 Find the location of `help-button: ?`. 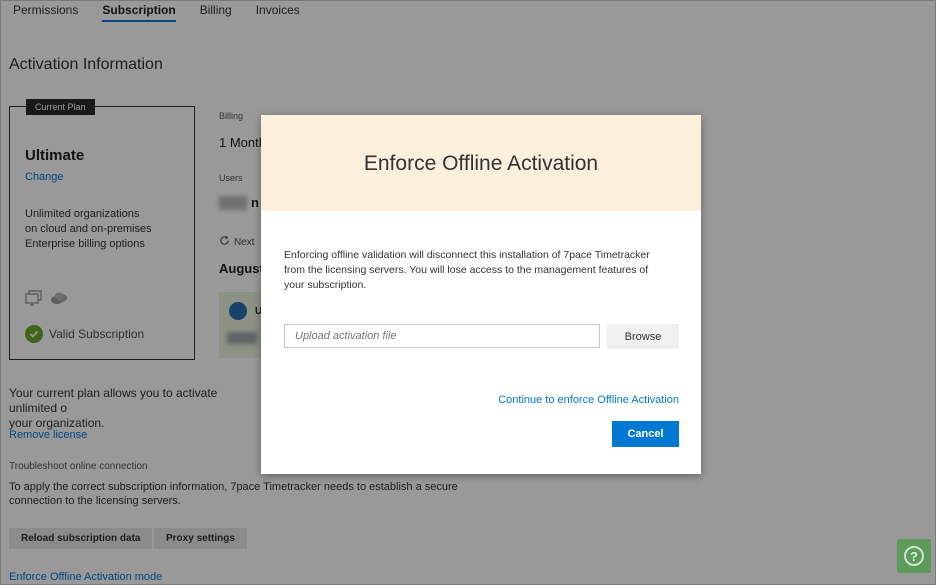

help-button: ? is located at coordinates (914, 556).